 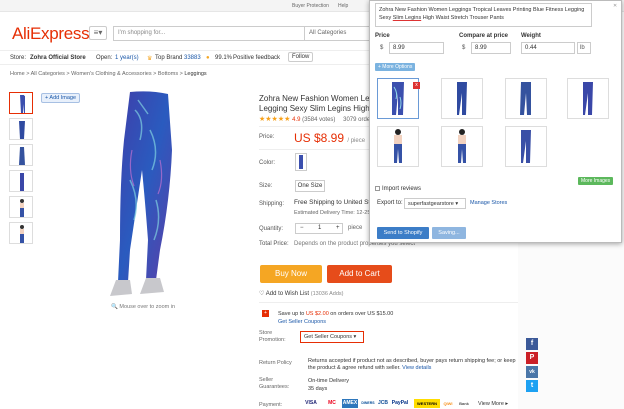 What do you see at coordinates (310, 186) in the screenshot?
I see `size-option: One Size` at bounding box center [310, 186].